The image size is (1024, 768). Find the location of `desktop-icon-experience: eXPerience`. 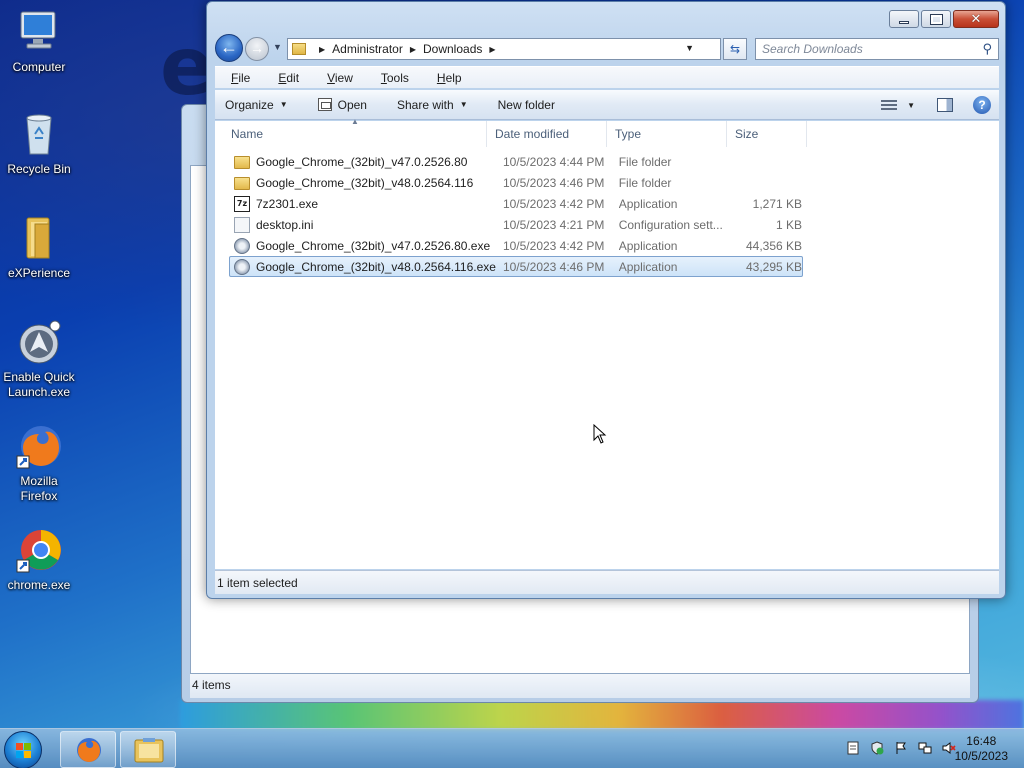

desktop-icon-experience: eXPerience is located at coordinates (39, 247).